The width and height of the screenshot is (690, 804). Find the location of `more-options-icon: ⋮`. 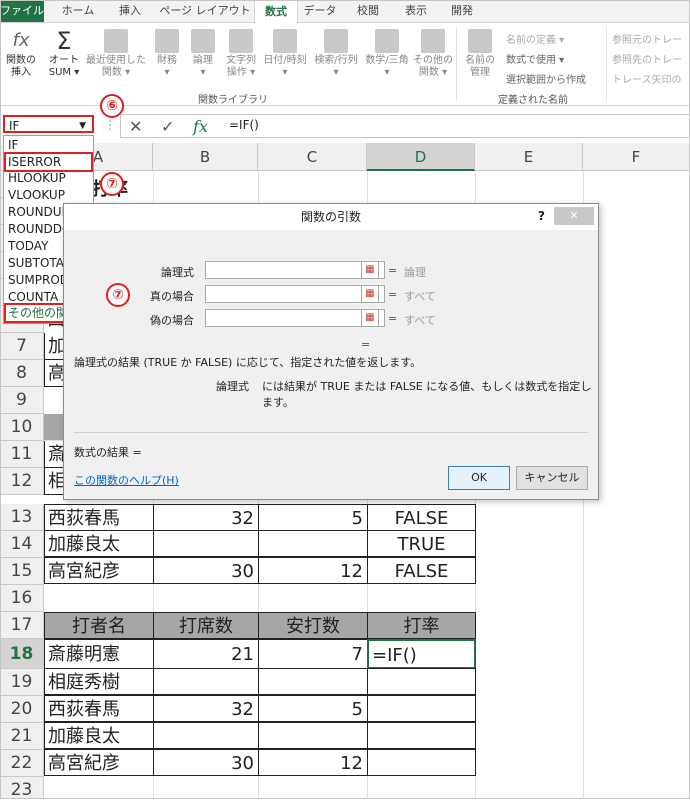

more-options-icon: ⋮ is located at coordinates (110, 125).